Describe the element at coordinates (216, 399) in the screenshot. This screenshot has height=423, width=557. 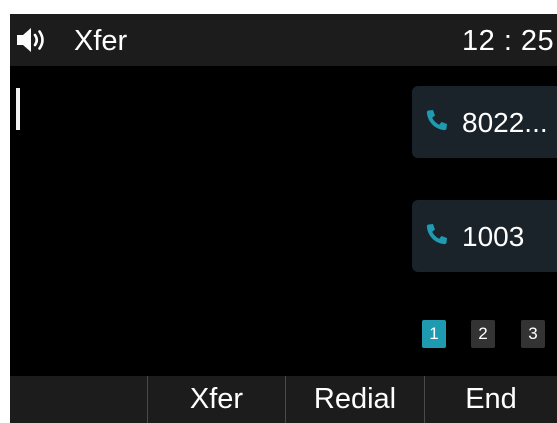
I see `xfer-softkey: Xfer` at that location.